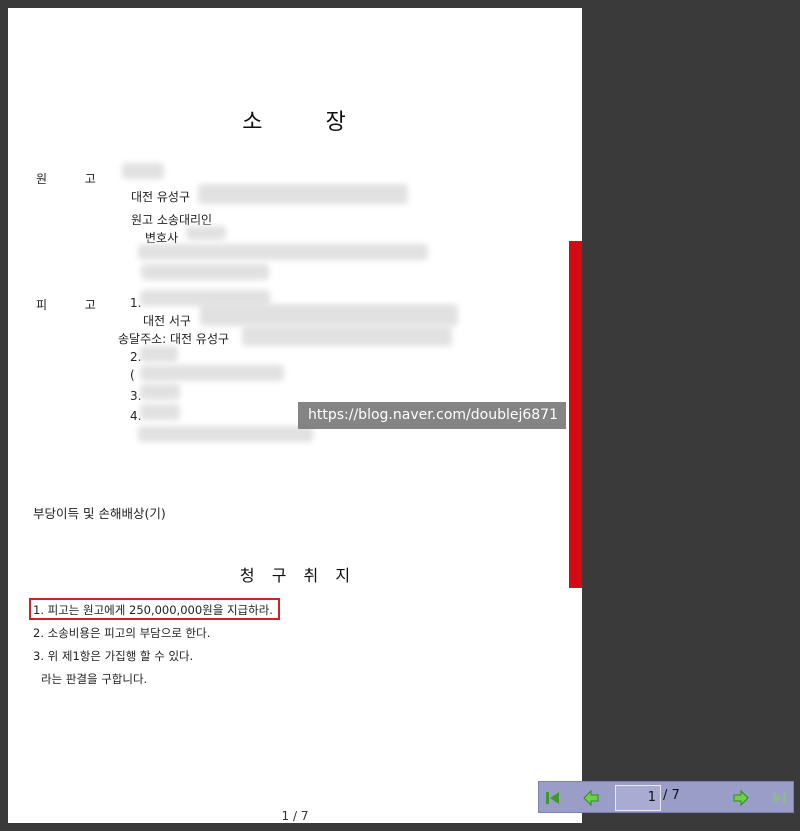 This screenshot has height=831, width=800. I want to click on redacted-defendant-2-detail, so click(212, 373).